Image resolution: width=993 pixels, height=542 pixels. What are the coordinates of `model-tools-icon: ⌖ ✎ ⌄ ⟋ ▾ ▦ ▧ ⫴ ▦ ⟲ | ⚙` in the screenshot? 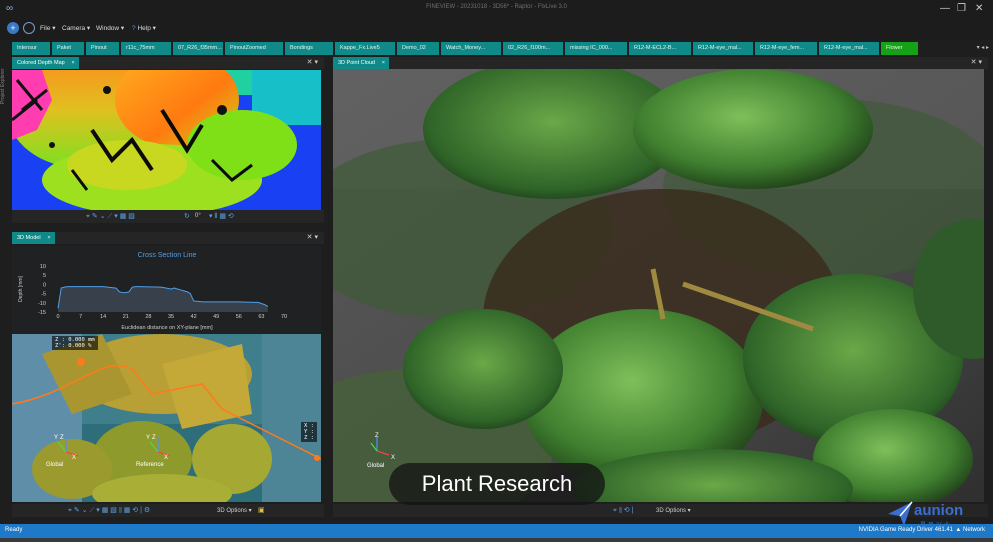 It's located at (109, 510).